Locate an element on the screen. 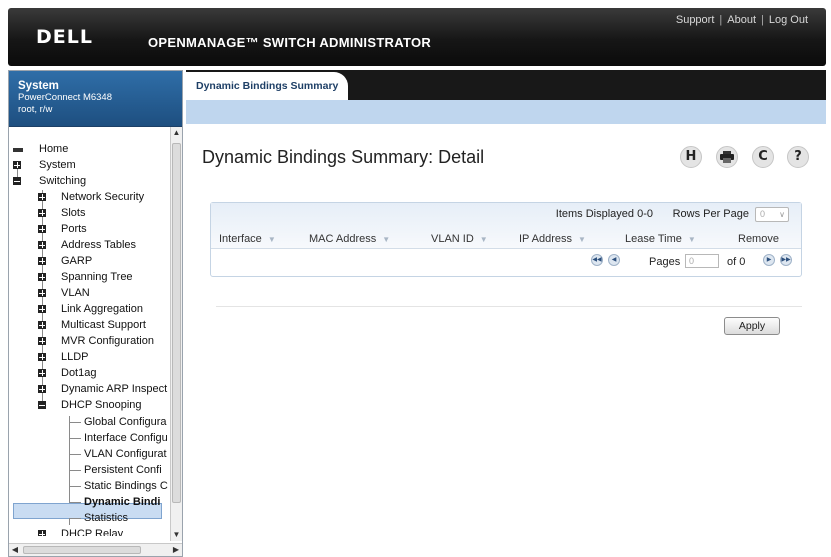  scroll-down-icon: ▼ is located at coordinates (176, 535).